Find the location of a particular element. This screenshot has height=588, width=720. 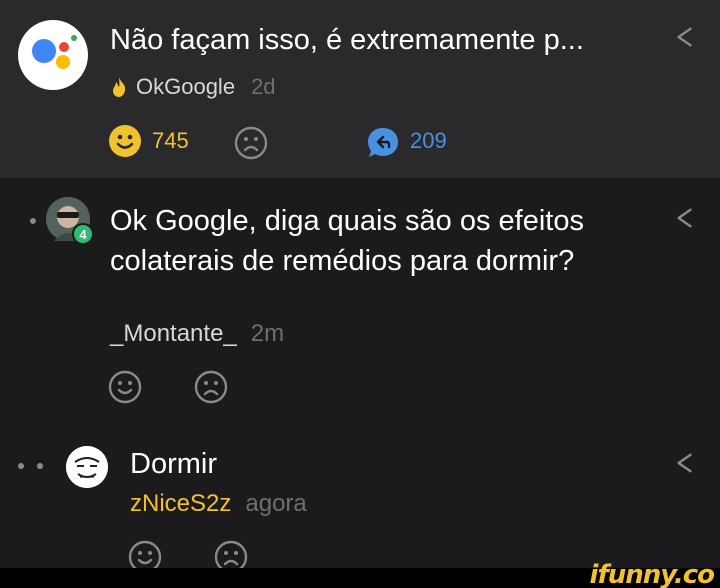

flame-icon is located at coordinates (119, 87).